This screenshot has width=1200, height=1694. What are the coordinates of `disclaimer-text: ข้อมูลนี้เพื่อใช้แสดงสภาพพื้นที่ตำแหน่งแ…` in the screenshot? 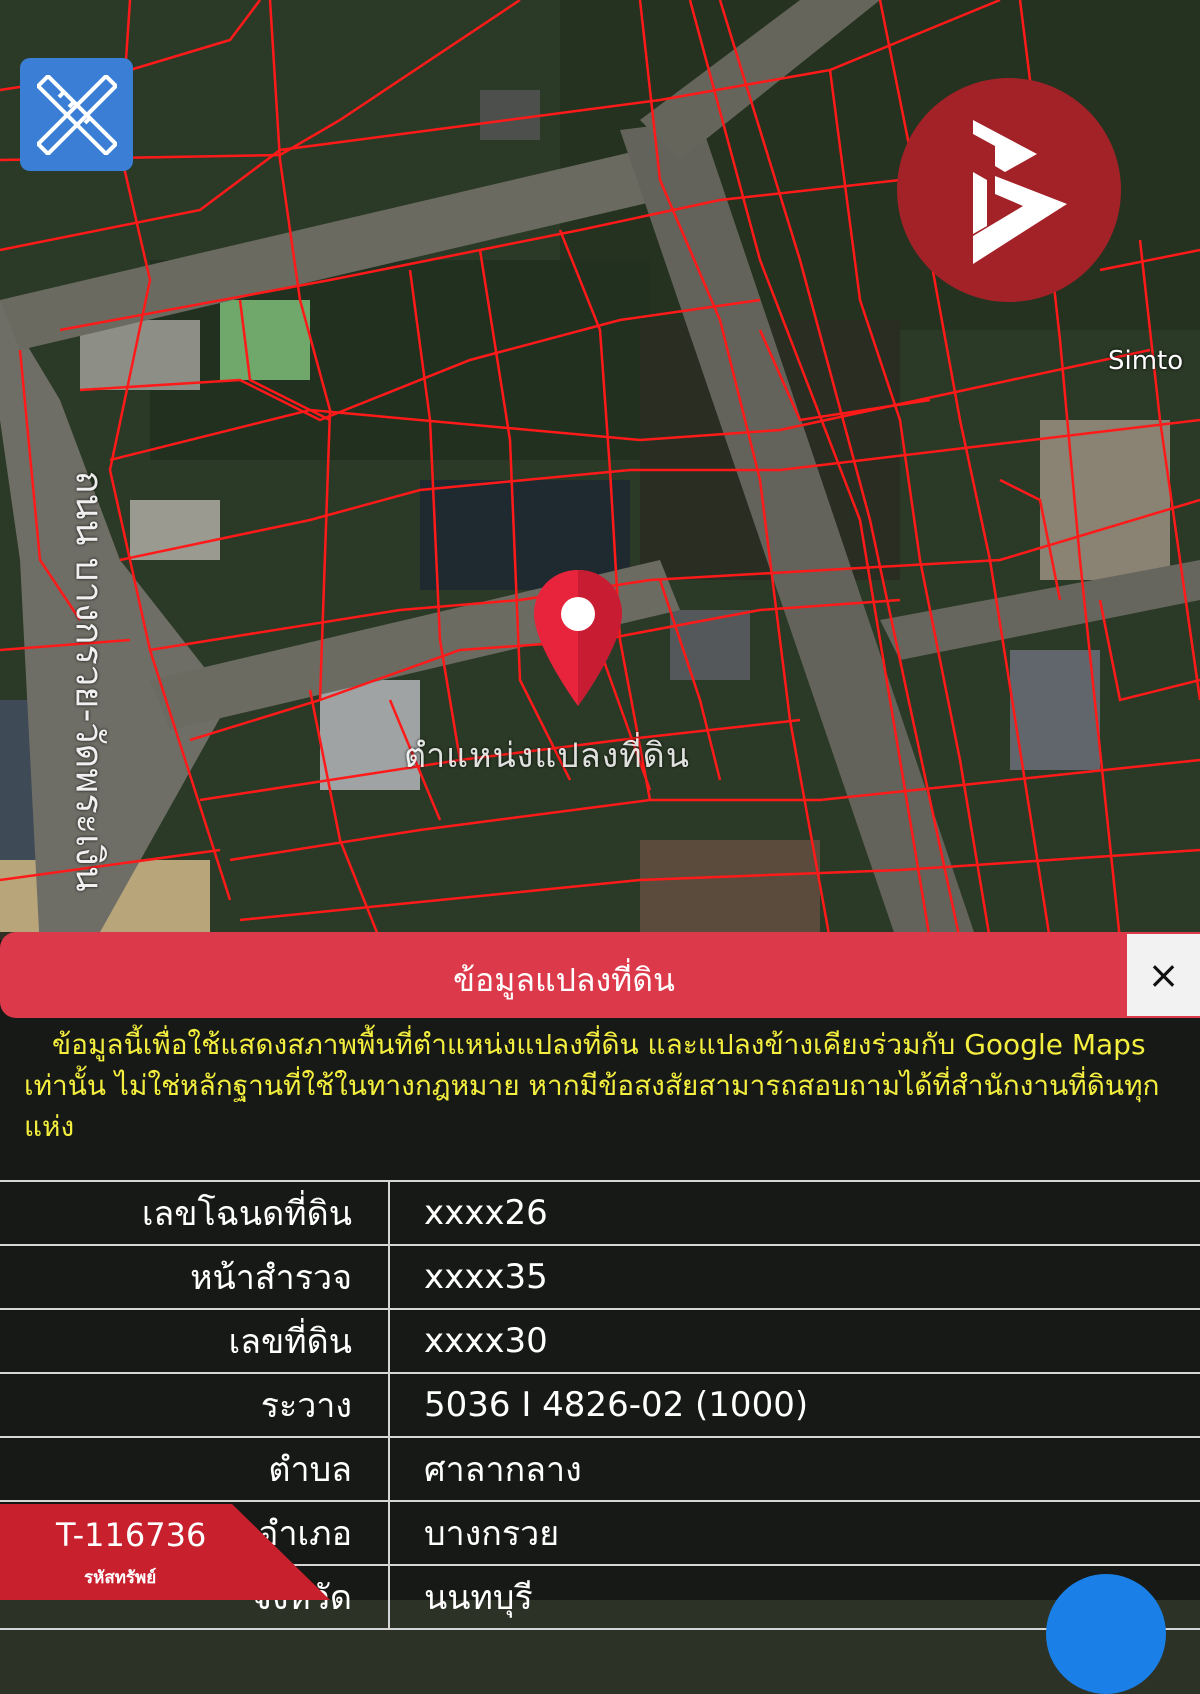 It's located at (592, 1085).